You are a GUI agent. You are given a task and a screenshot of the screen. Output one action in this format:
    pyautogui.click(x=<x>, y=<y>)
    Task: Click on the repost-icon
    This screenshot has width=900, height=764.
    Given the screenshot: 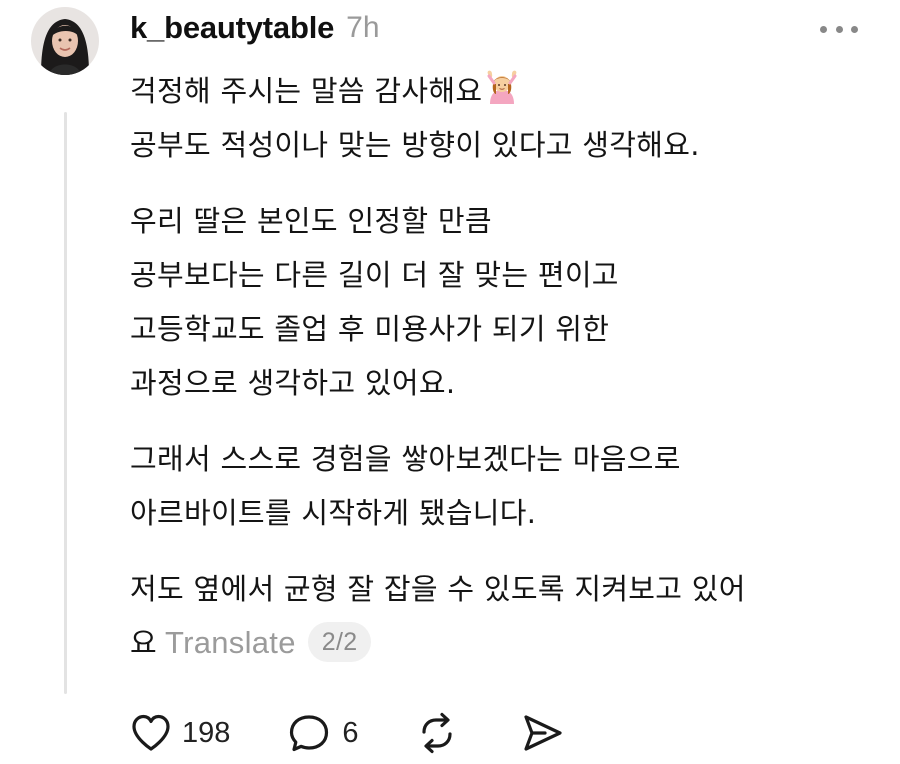 What is the action you would take?
    pyautogui.click(x=436, y=733)
    